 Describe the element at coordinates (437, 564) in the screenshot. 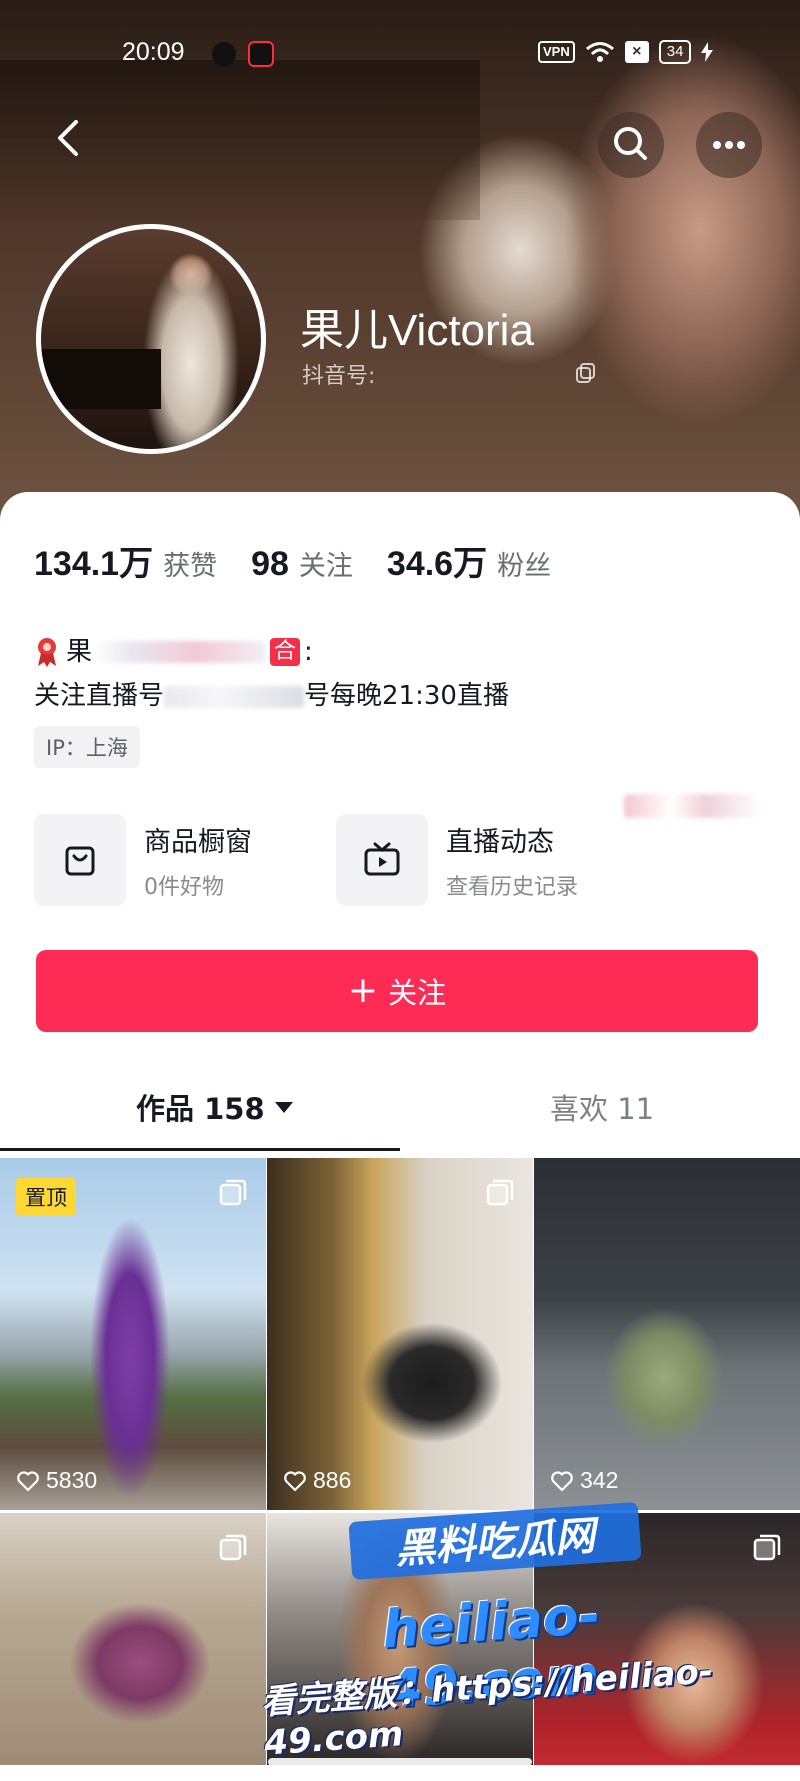

I see `stat-value: 34.6万` at that location.